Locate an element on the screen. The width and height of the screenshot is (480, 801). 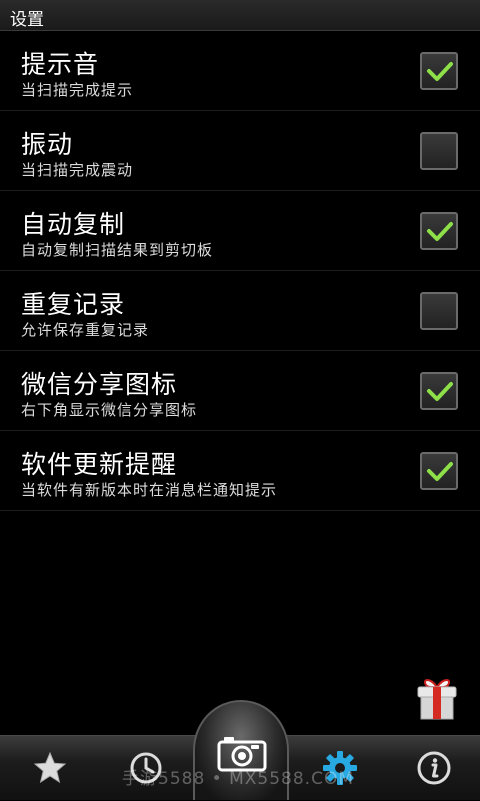
info-icon is located at coordinates (434, 768).